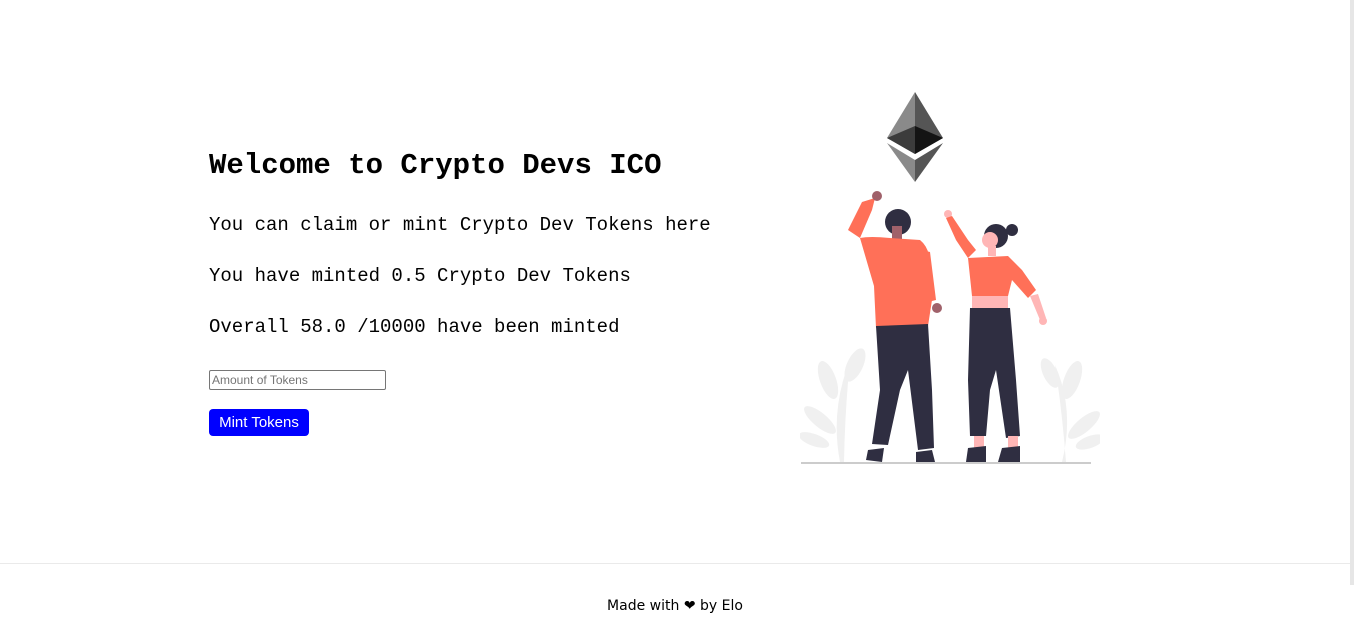 The height and width of the screenshot is (625, 1354). I want to click on man-figure, so click(895, 326).